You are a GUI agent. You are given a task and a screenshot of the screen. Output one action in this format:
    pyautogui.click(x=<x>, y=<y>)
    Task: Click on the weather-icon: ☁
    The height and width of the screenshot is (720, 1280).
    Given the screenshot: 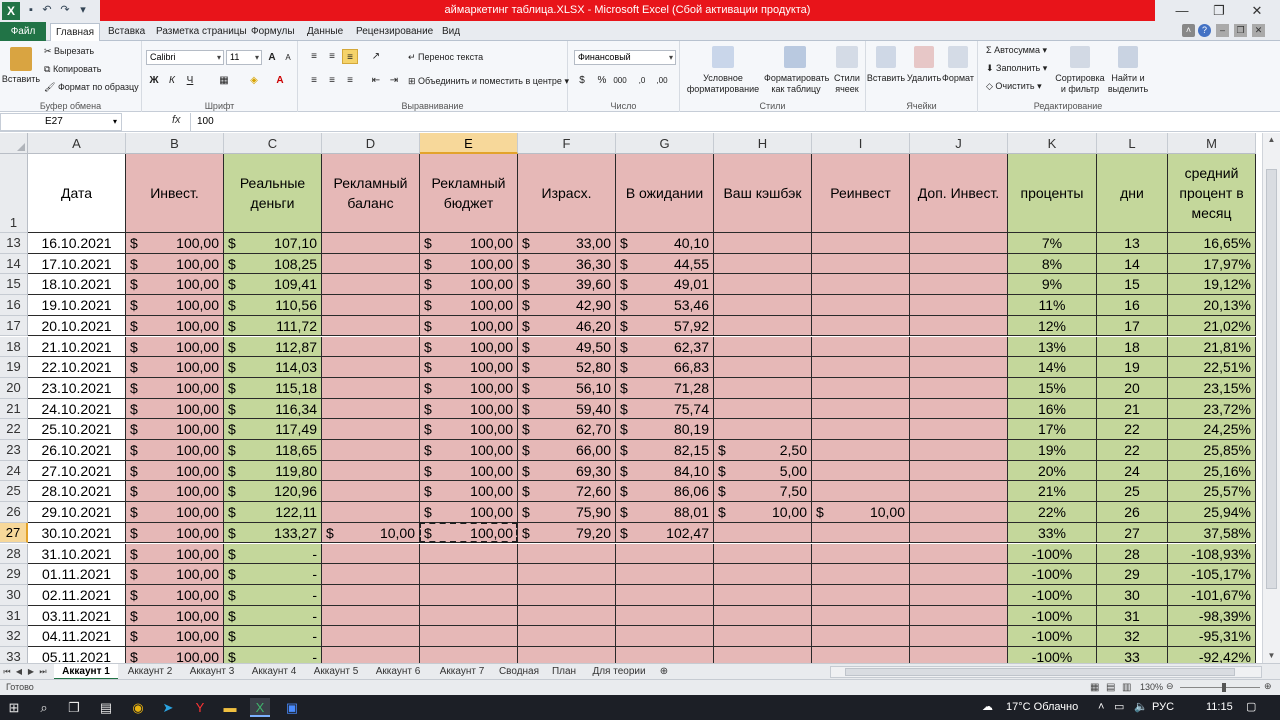 What is the action you would take?
    pyautogui.click(x=987, y=707)
    